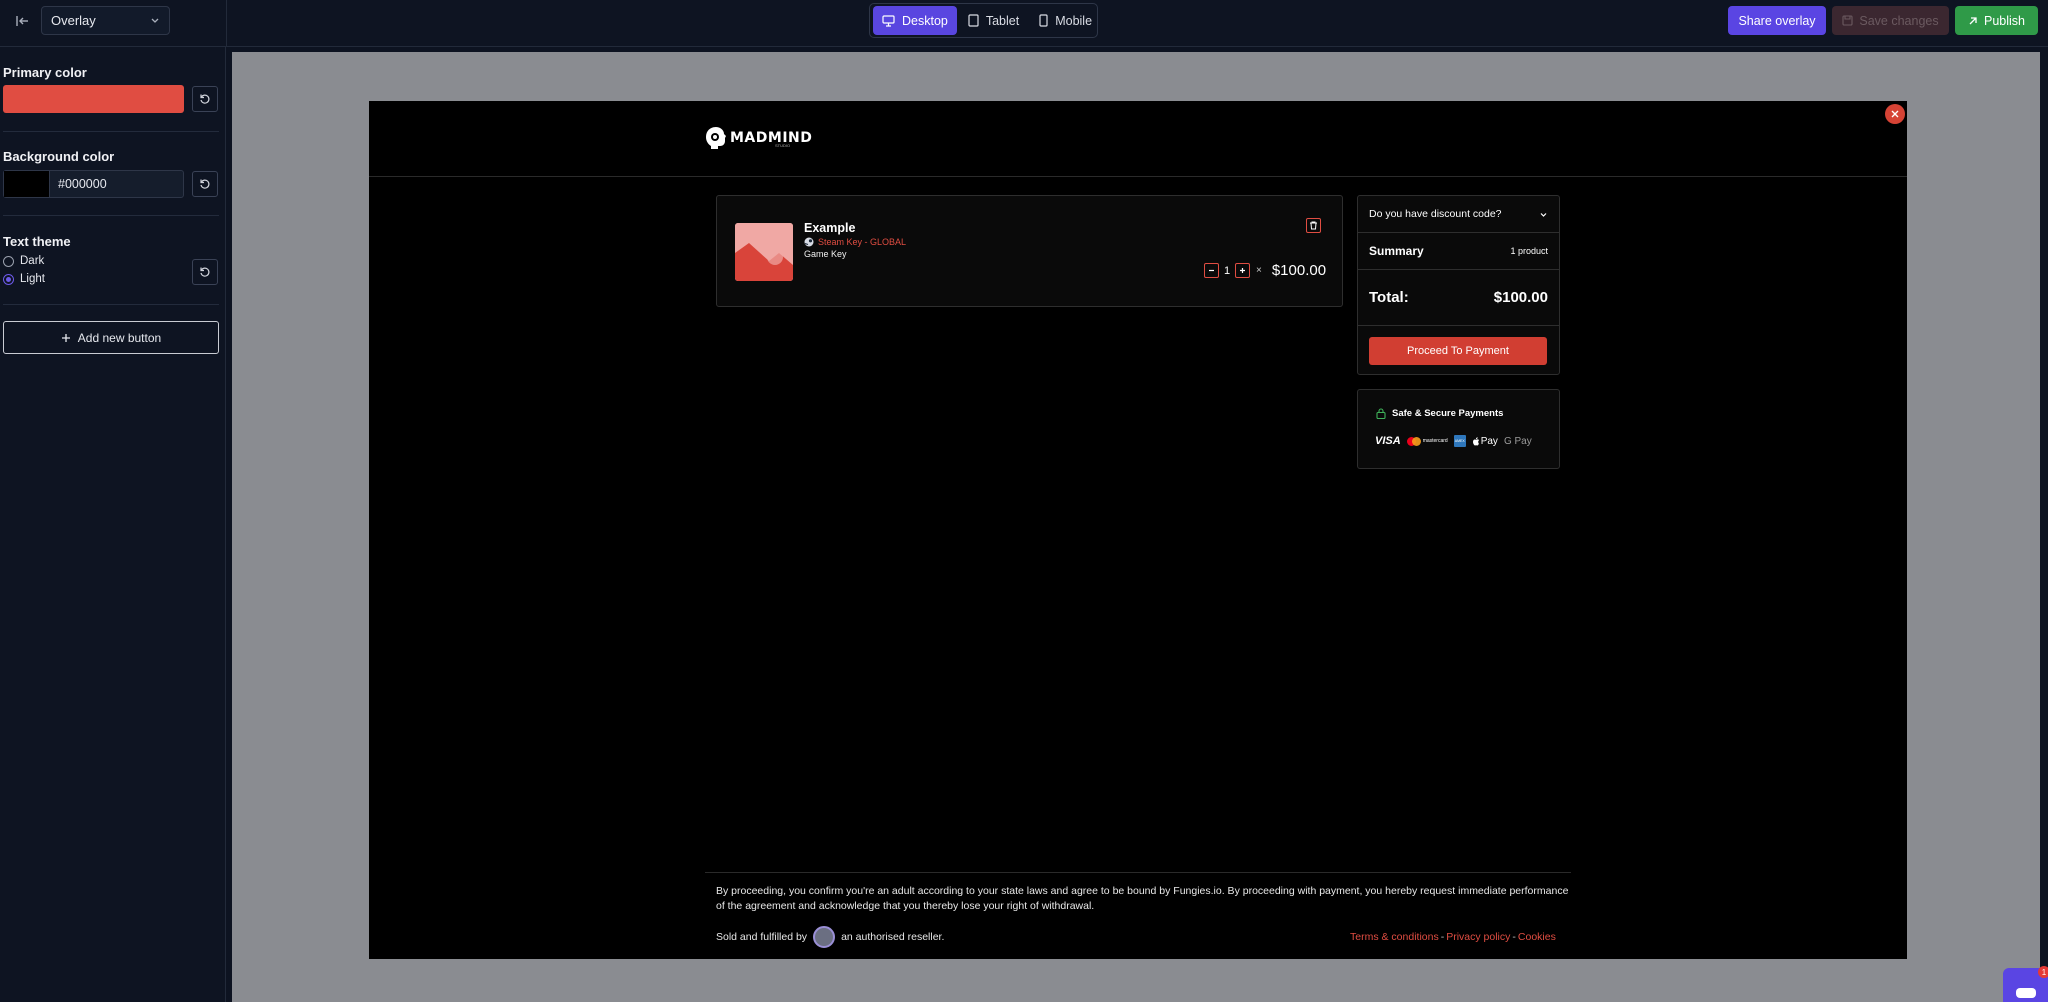 The width and height of the screenshot is (2048, 1002). What do you see at coordinates (8, 279) in the screenshot?
I see `radio-light` at bounding box center [8, 279].